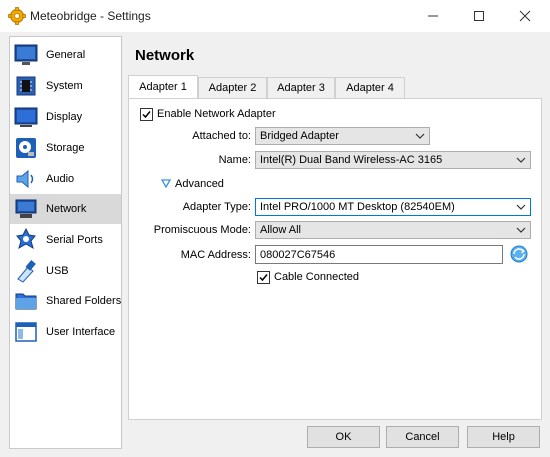  Describe the element at coordinates (84, 301) in the screenshot. I see `sidebar-item-label: Shared Folders` at that location.